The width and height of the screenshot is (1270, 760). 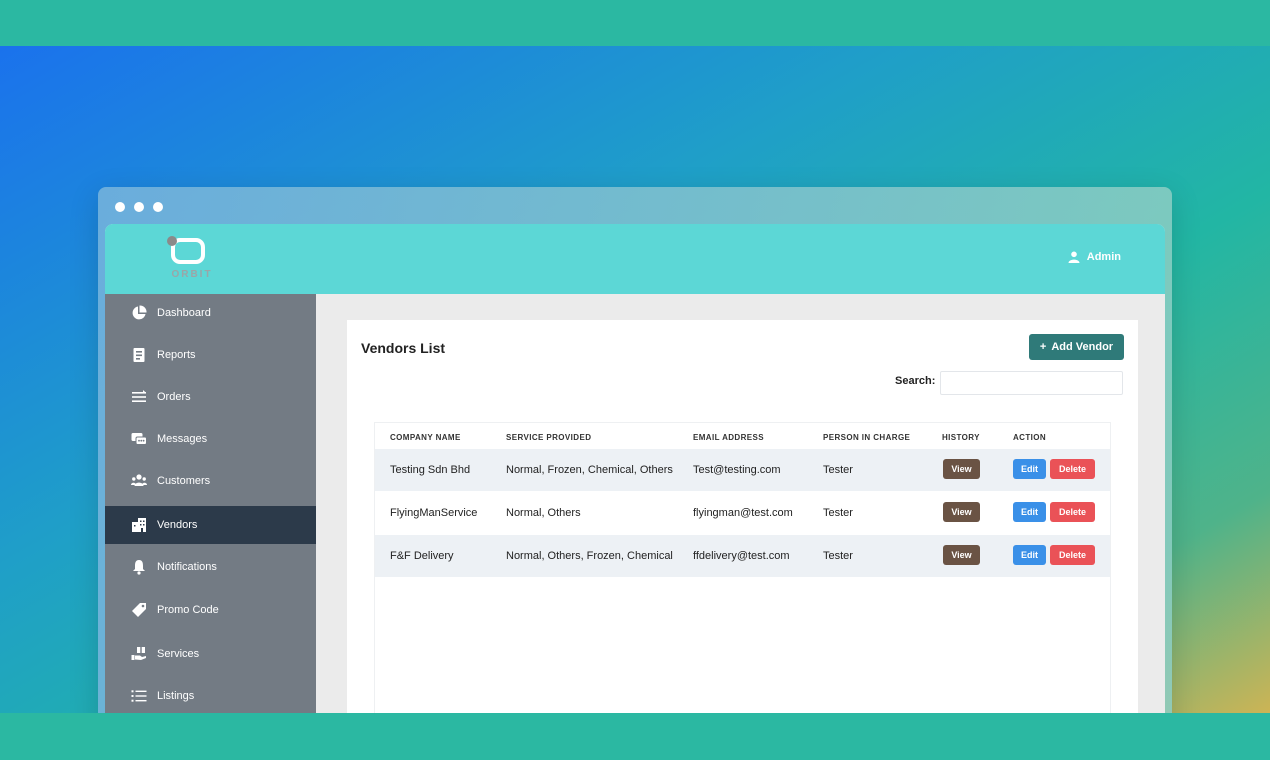 I want to click on sidebar-item-label: Orders, so click(x=174, y=397).